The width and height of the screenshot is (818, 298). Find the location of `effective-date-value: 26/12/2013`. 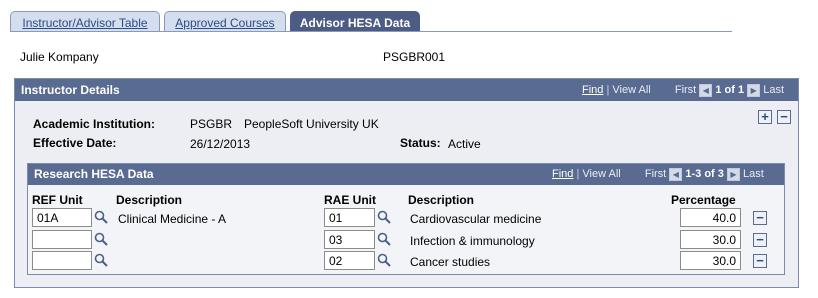

effective-date-value: 26/12/2013 is located at coordinates (220, 144).